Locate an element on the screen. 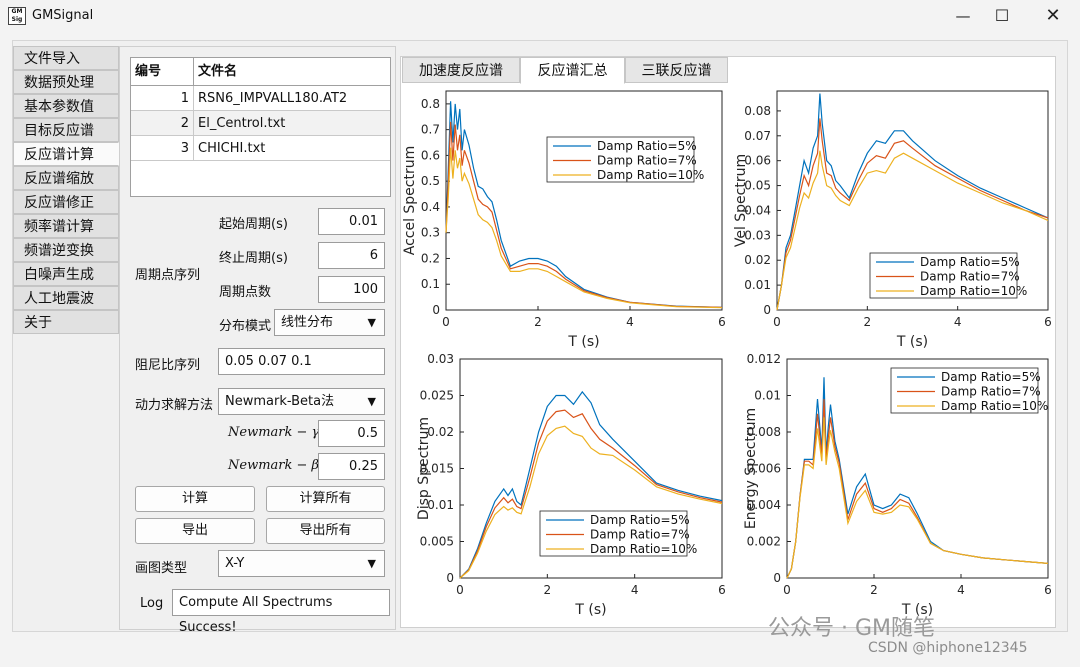 This screenshot has width=1080, height=667. y-tick-label: 0.03 is located at coordinates (440, 359).